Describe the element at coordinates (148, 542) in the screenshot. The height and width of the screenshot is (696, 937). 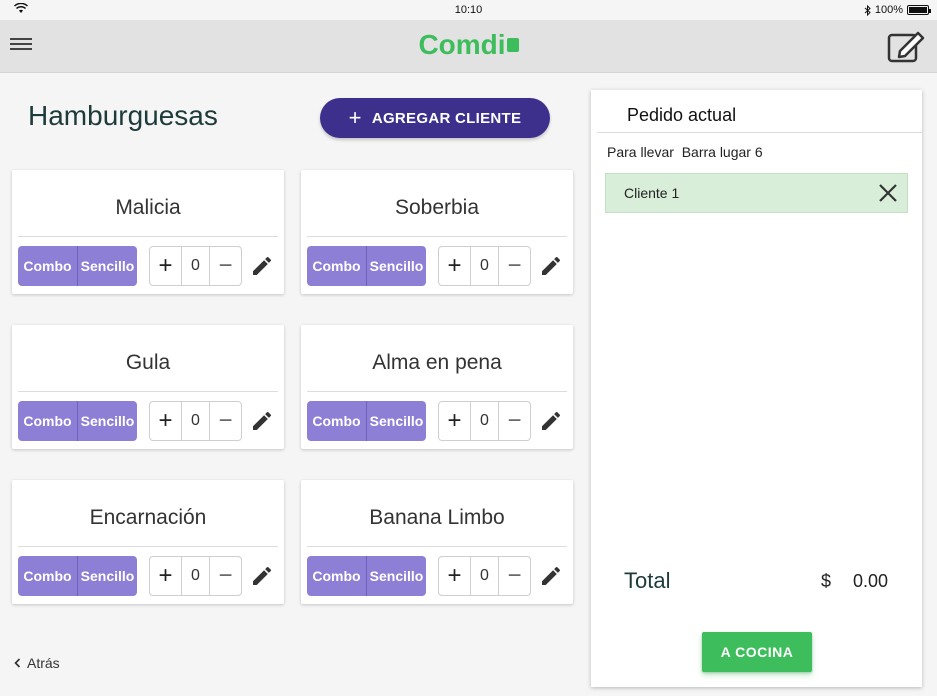
I see `product-card: Encarnación Combo Sencillo + 0 −` at that location.